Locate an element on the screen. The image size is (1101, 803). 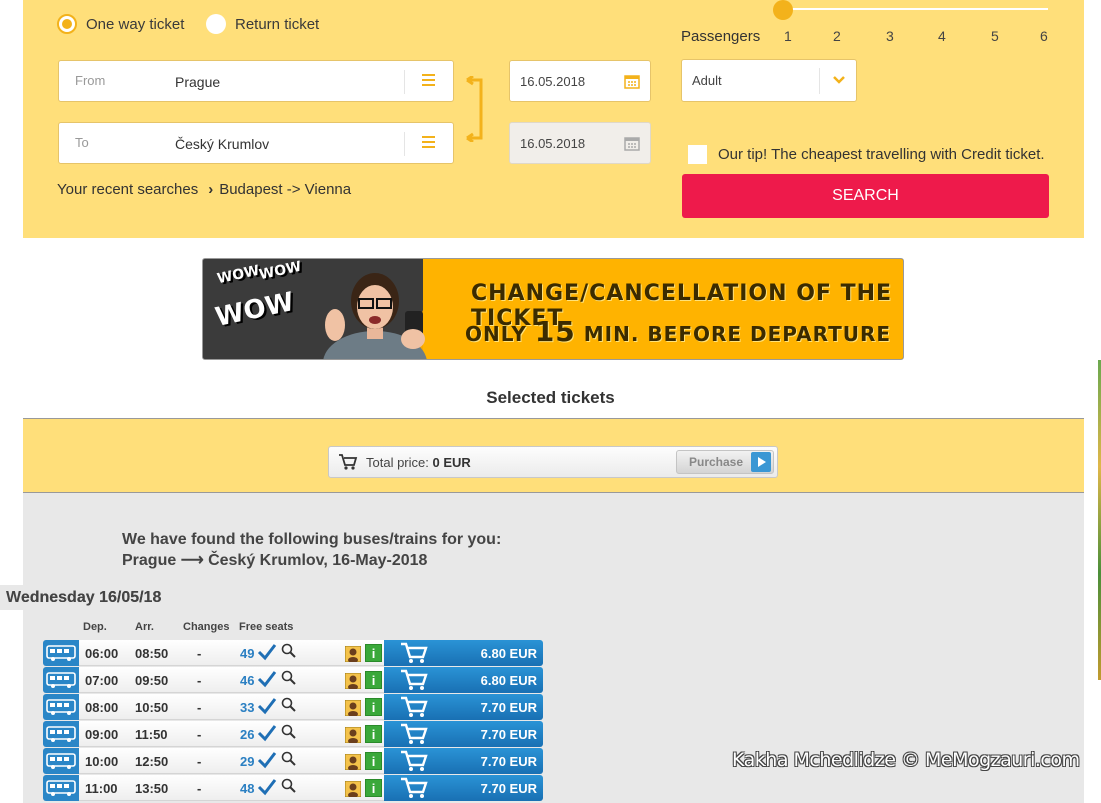
row-details: 09:00 11:50 - 26 i is located at coordinates (231, 734).